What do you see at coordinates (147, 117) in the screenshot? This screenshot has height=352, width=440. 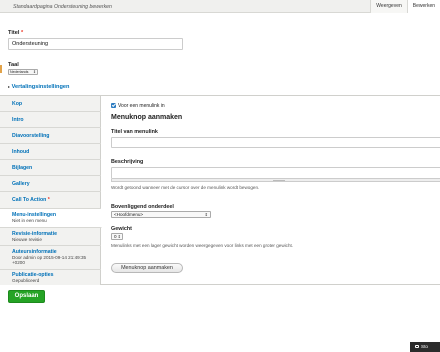 I see `menu-section-title: Menuknop aanmaken` at bounding box center [147, 117].